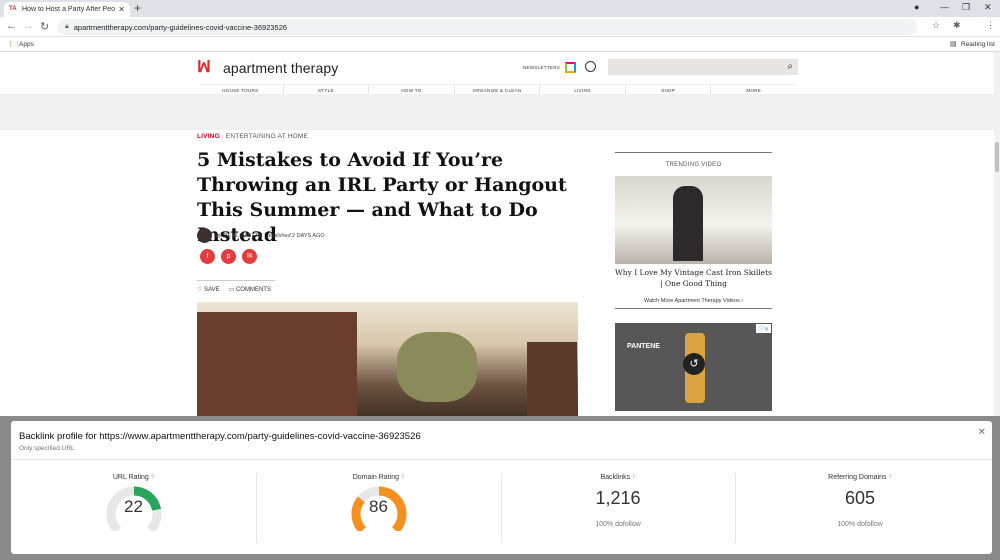 This screenshot has height=560, width=1000. Describe the element at coordinates (693, 220) in the screenshot. I see `video-thumbnail` at that location.